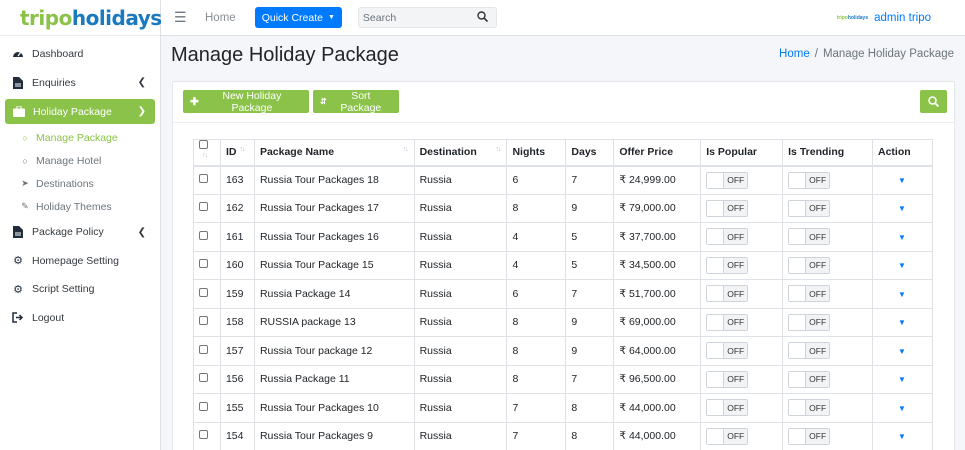 The height and width of the screenshot is (450, 965). What do you see at coordinates (237, 265) in the screenshot?
I see `cell-id: 160` at bounding box center [237, 265].